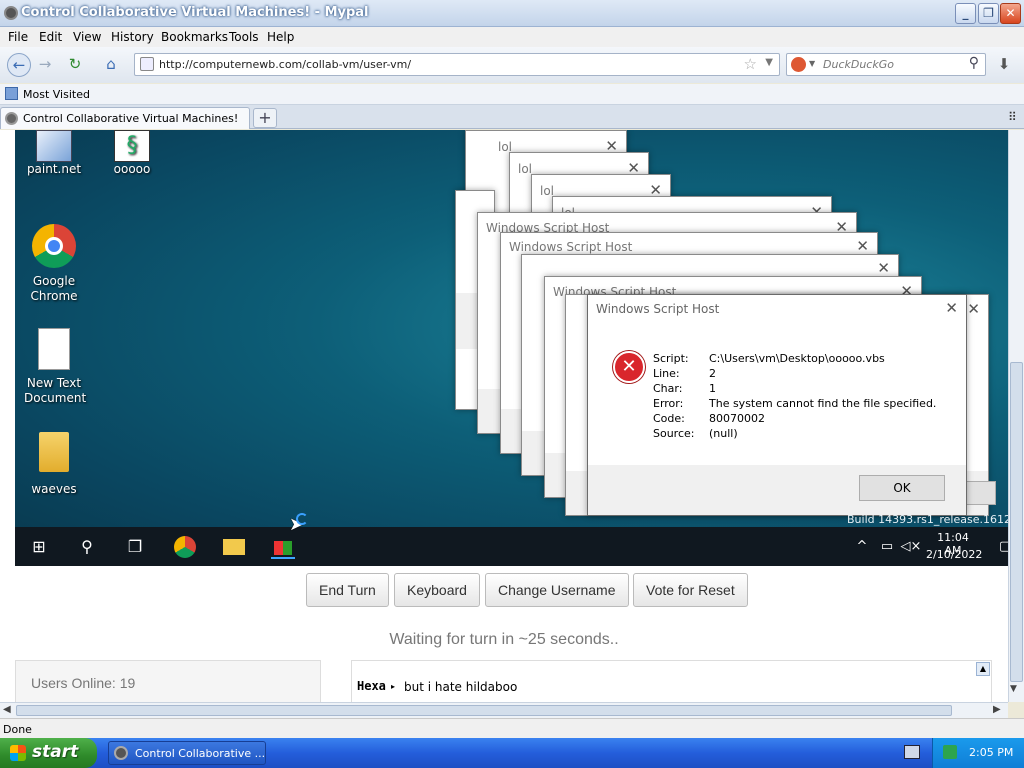  Describe the element at coordinates (75, 65) in the screenshot. I see `reload-icon: ↻` at that location.